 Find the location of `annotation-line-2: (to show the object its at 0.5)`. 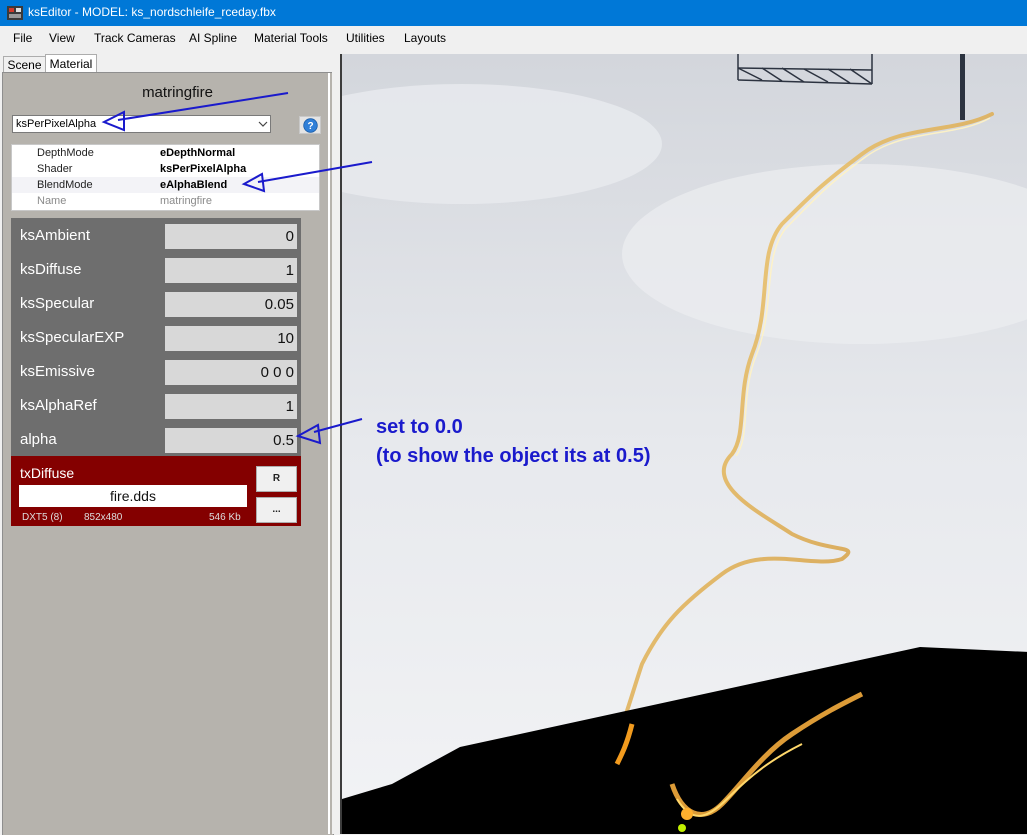

annotation-line-2: (to show the object its at 0.5) is located at coordinates (513, 456).